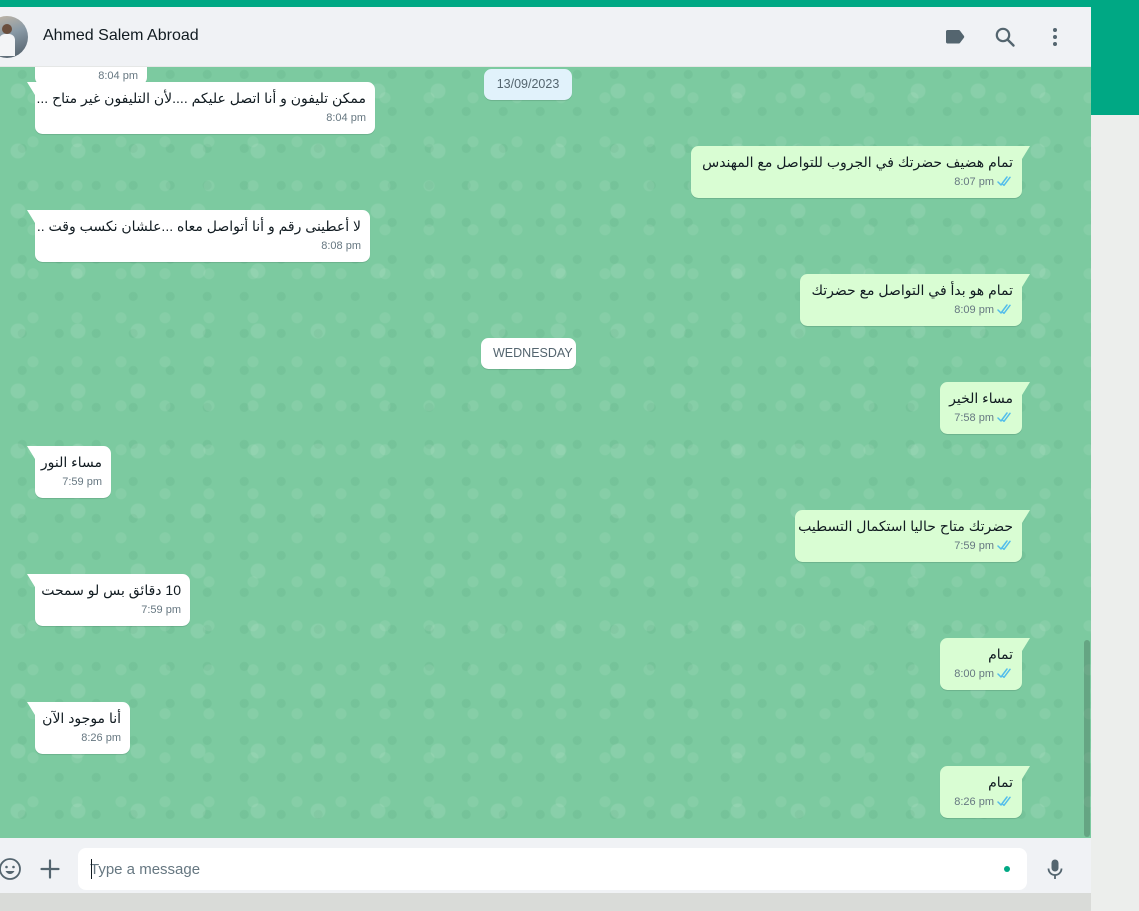 This screenshot has height=911, width=1139. What do you see at coordinates (81, 718) in the screenshot?
I see `message-text: أنا موجود الآن` at bounding box center [81, 718].